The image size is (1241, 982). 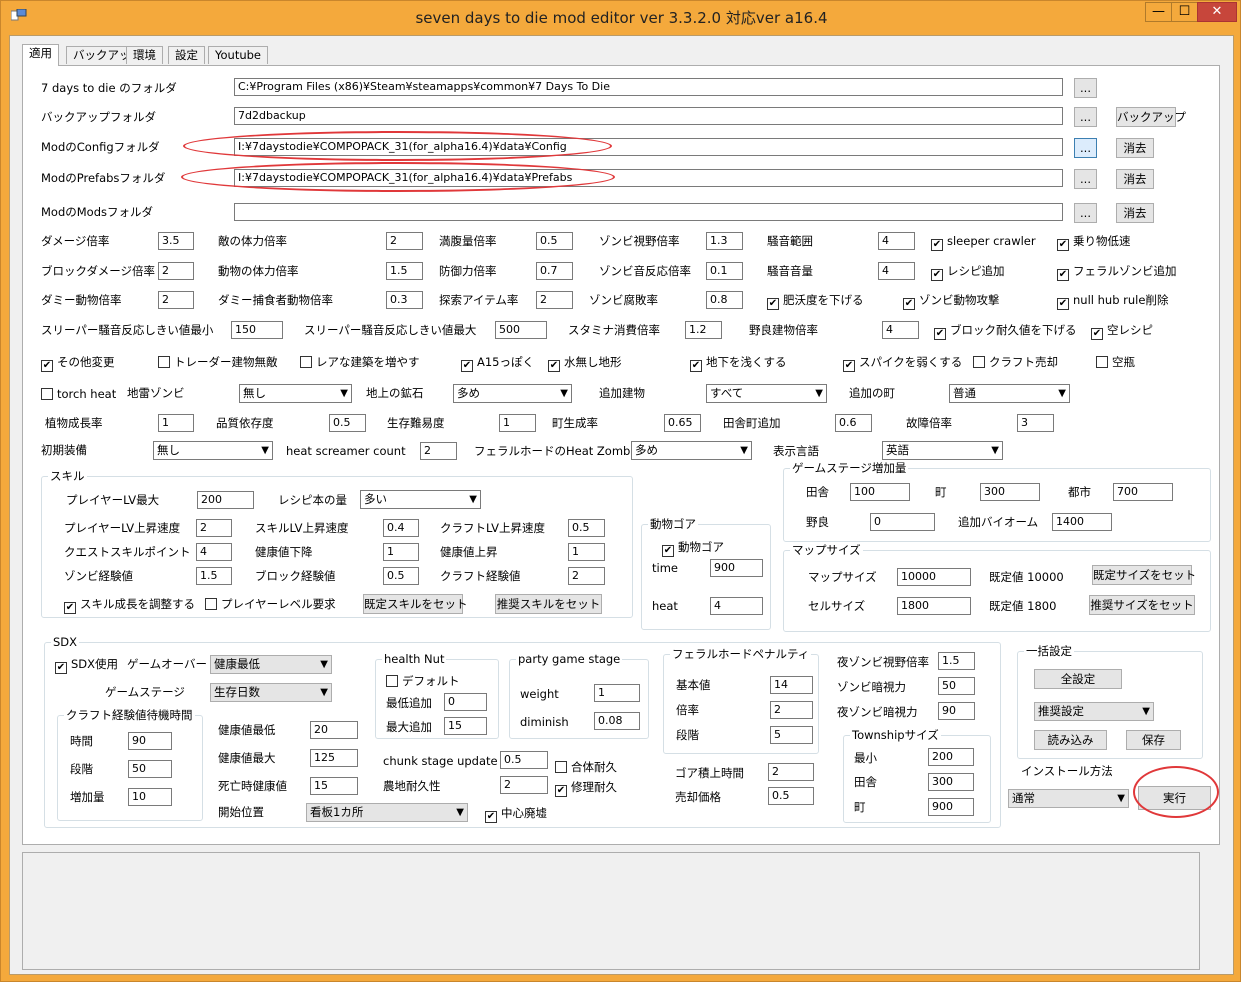 What do you see at coordinates (648, 116) in the screenshot?
I see `backup-folder-input: 7d2dbackup` at bounding box center [648, 116].